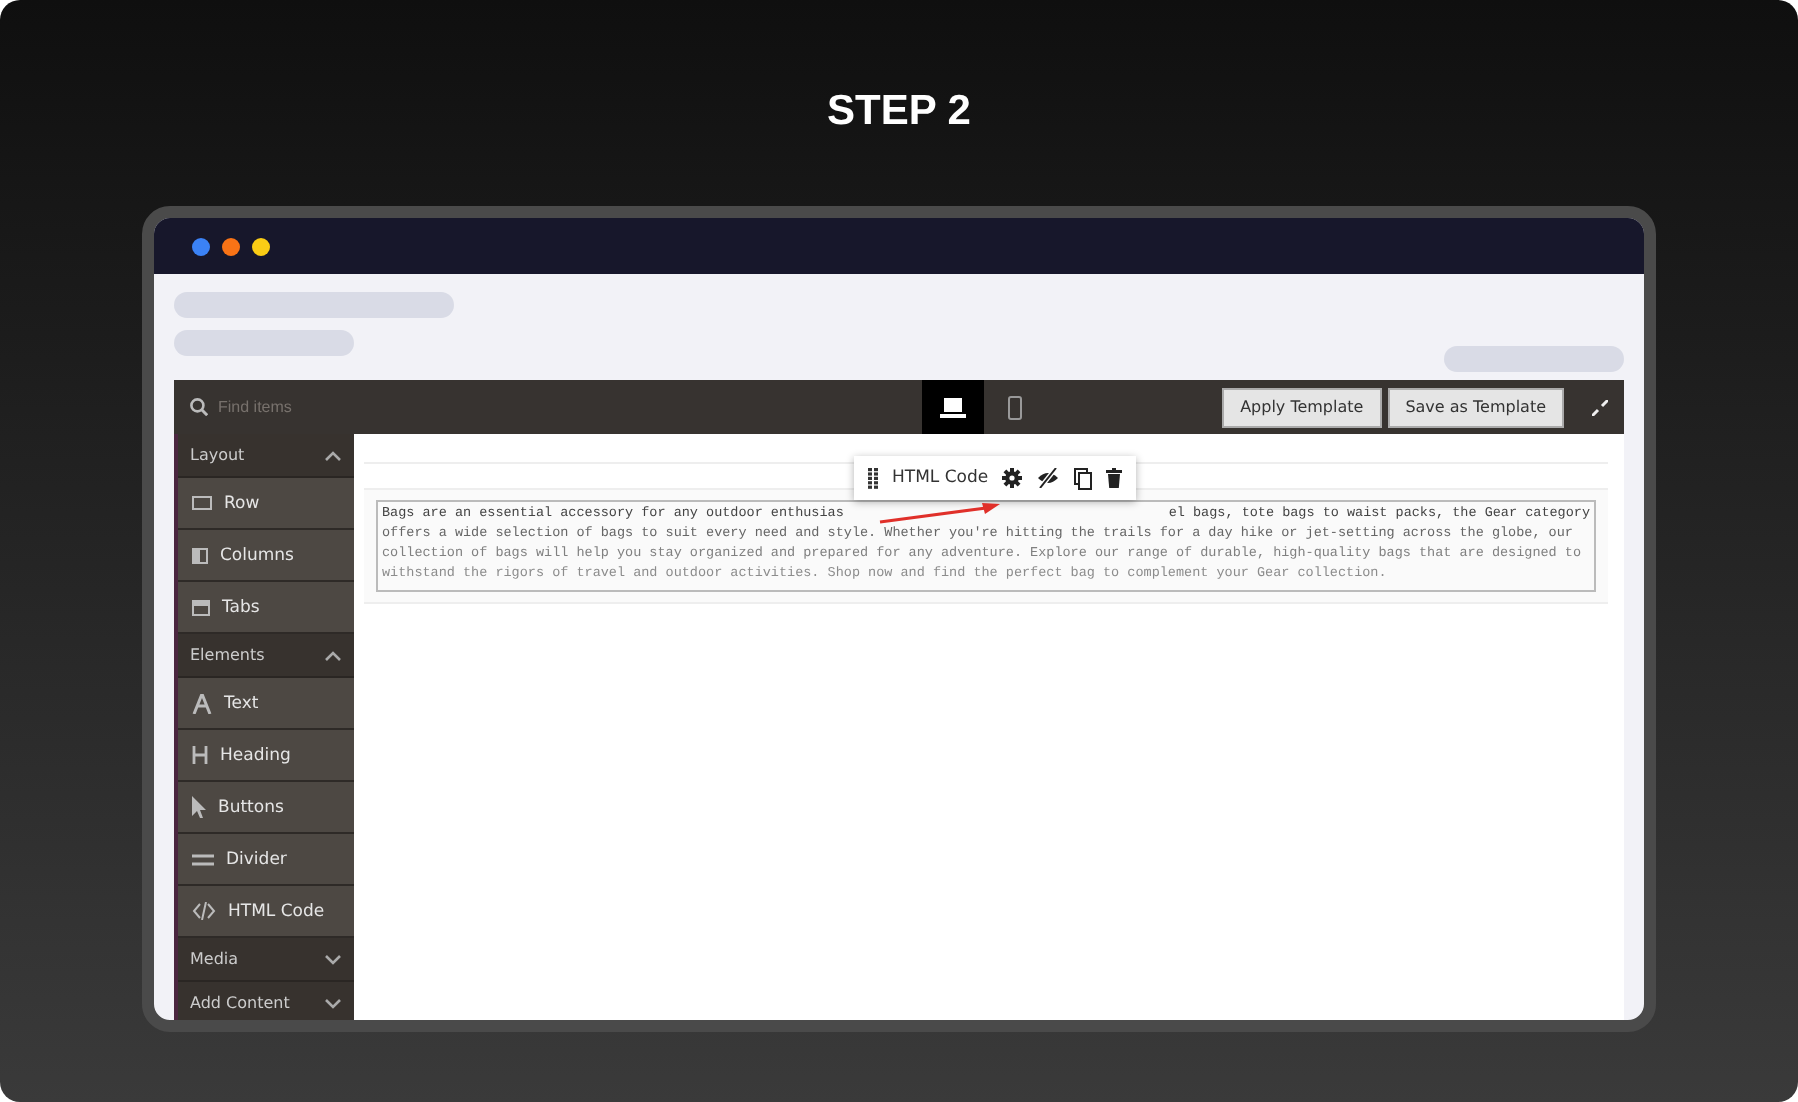 The width and height of the screenshot is (1798, 1102). What do you see at coordinates (199, 407) in the screenshot?
I see `search-icon` at bounding box center [199, 407].